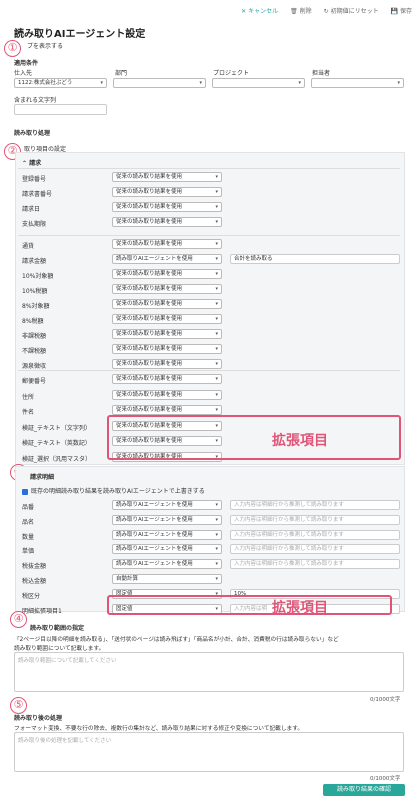 The width and height of the screenshot is (420, 800). What do you see at coordinates (315, 259) in the screenshot?
I see `field-extra-input: 合計を読み取る` at bounding box center [315, 259].